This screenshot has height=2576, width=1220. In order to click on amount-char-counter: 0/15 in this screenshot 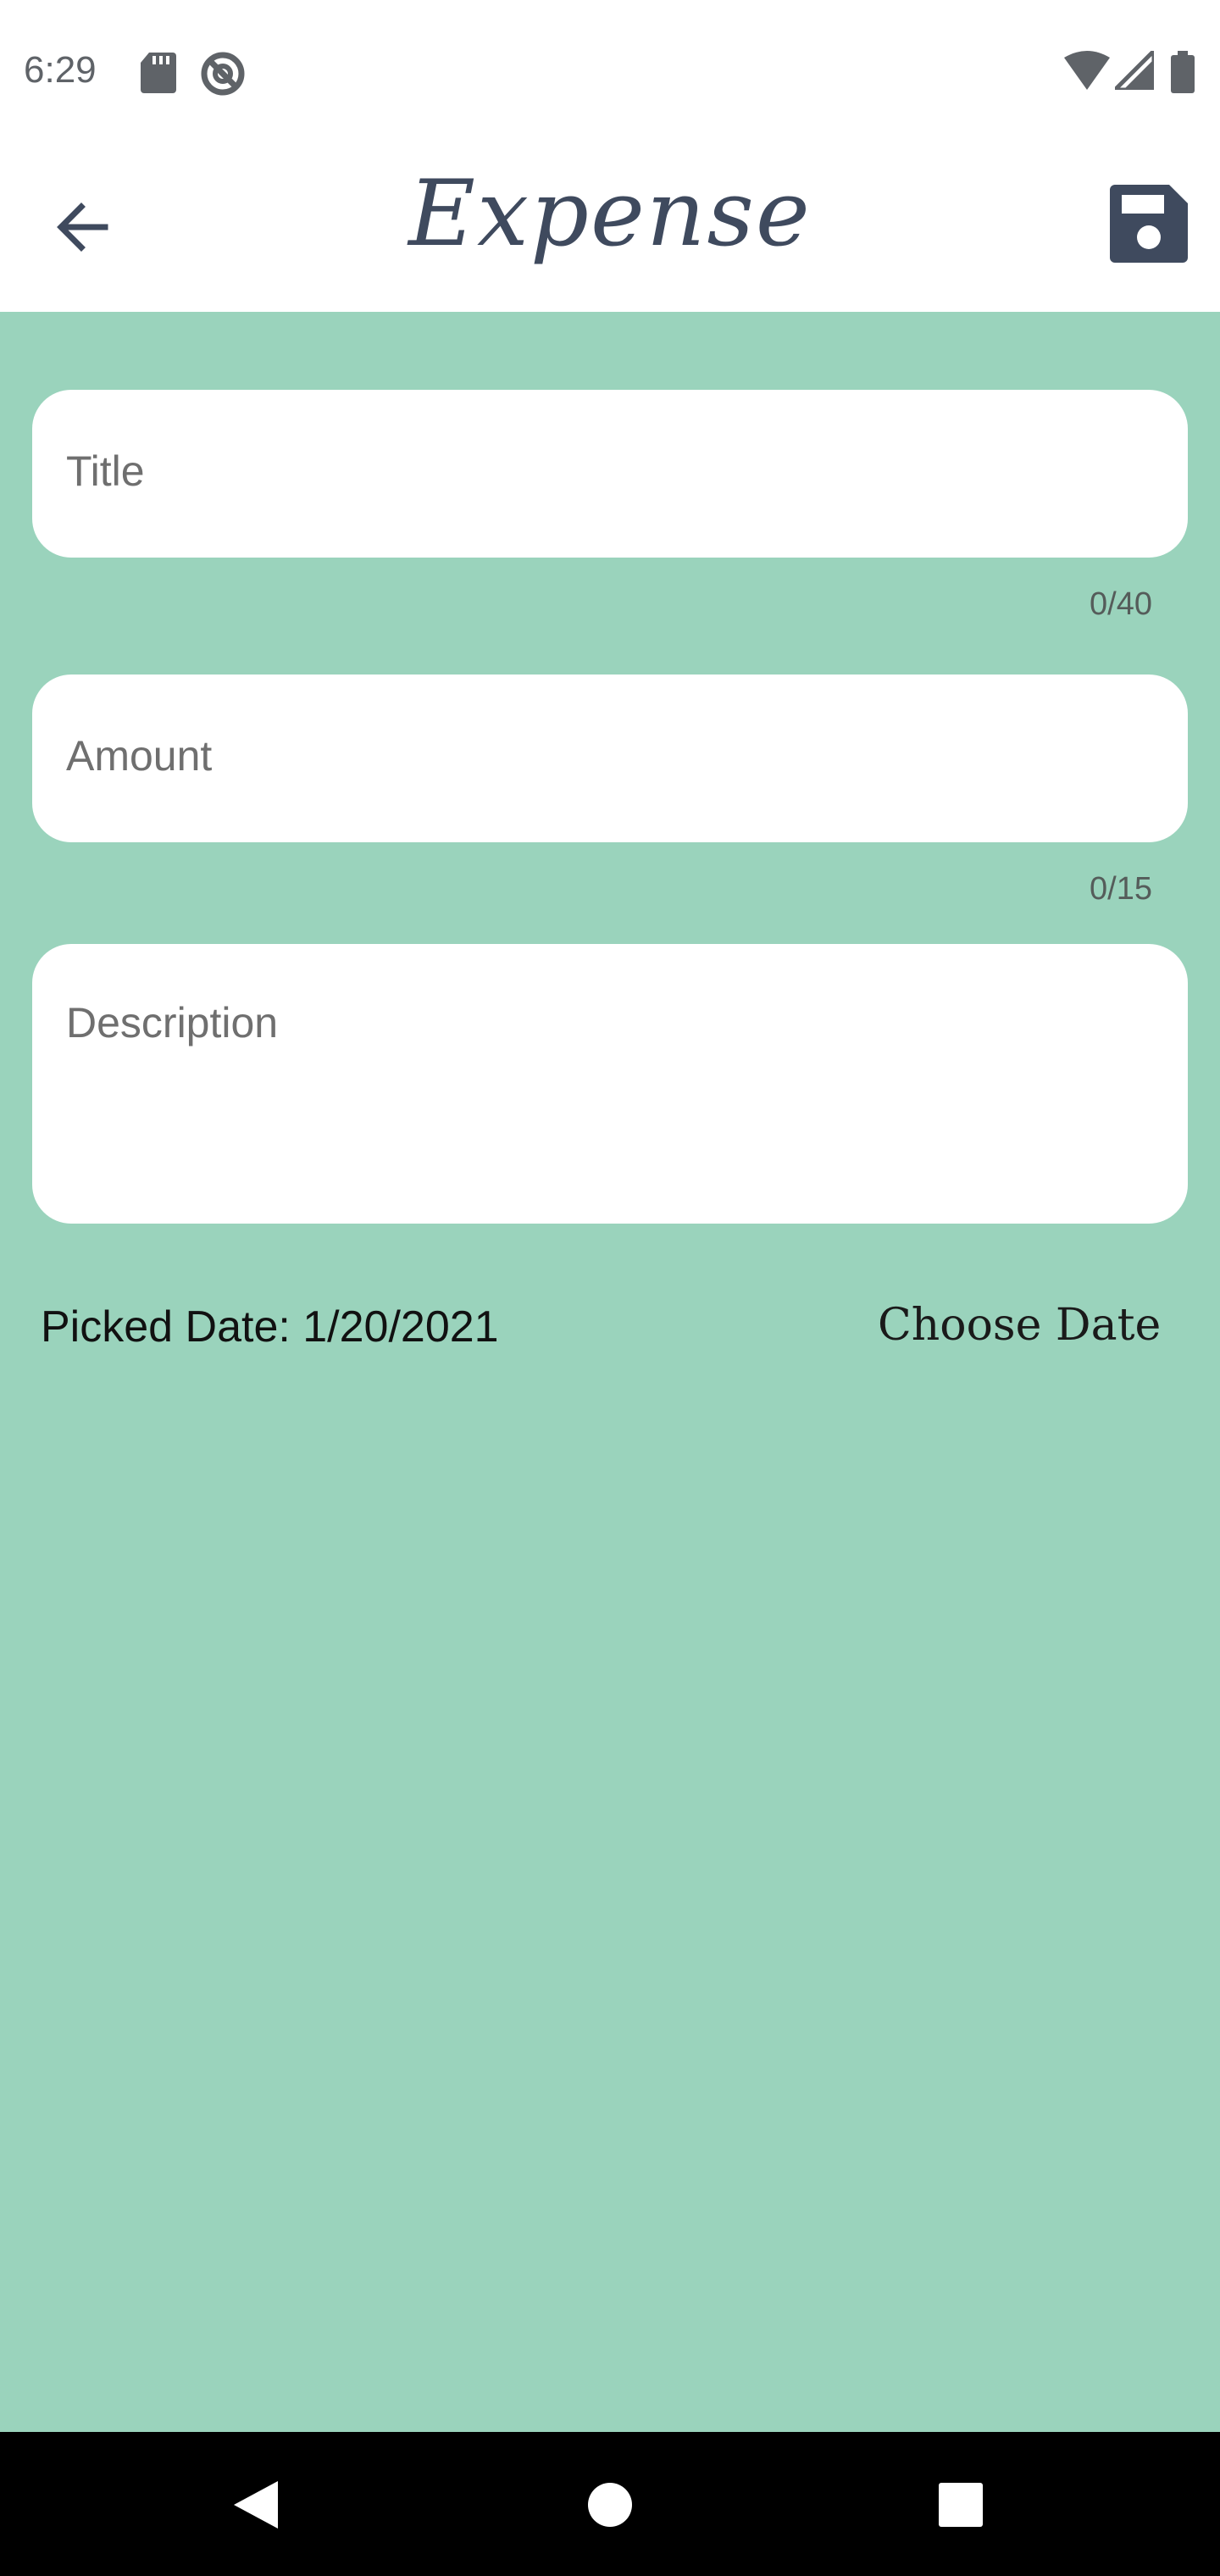, I will do `click(1121, 889)`.